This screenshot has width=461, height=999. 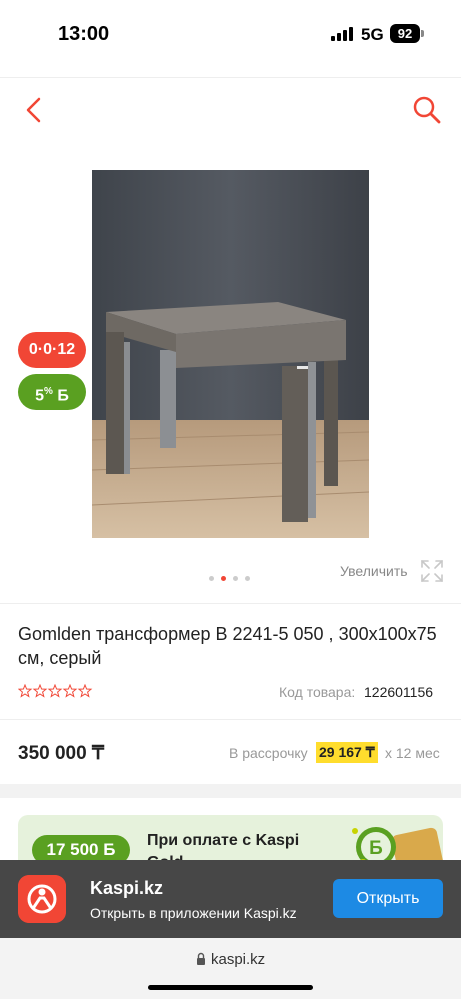 I want to click on bonus-badge: 5% Б, so click(x=52, y=392).